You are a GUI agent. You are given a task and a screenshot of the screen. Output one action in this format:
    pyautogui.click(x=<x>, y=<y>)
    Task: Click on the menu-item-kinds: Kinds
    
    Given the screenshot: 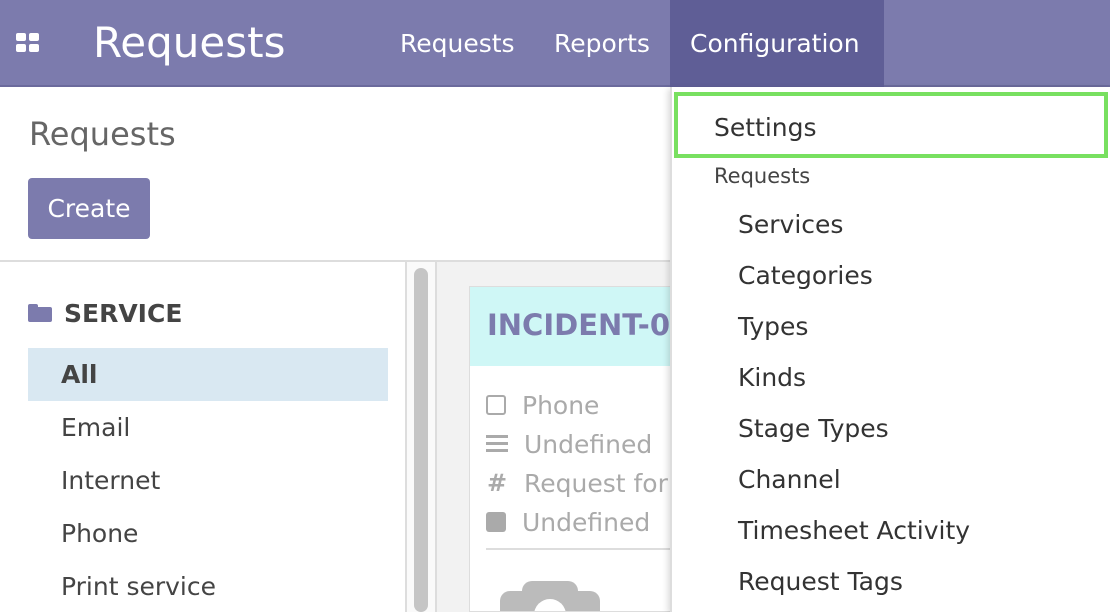 What is the action you would take?
    pyautogui.click(x=739, y=377)
    